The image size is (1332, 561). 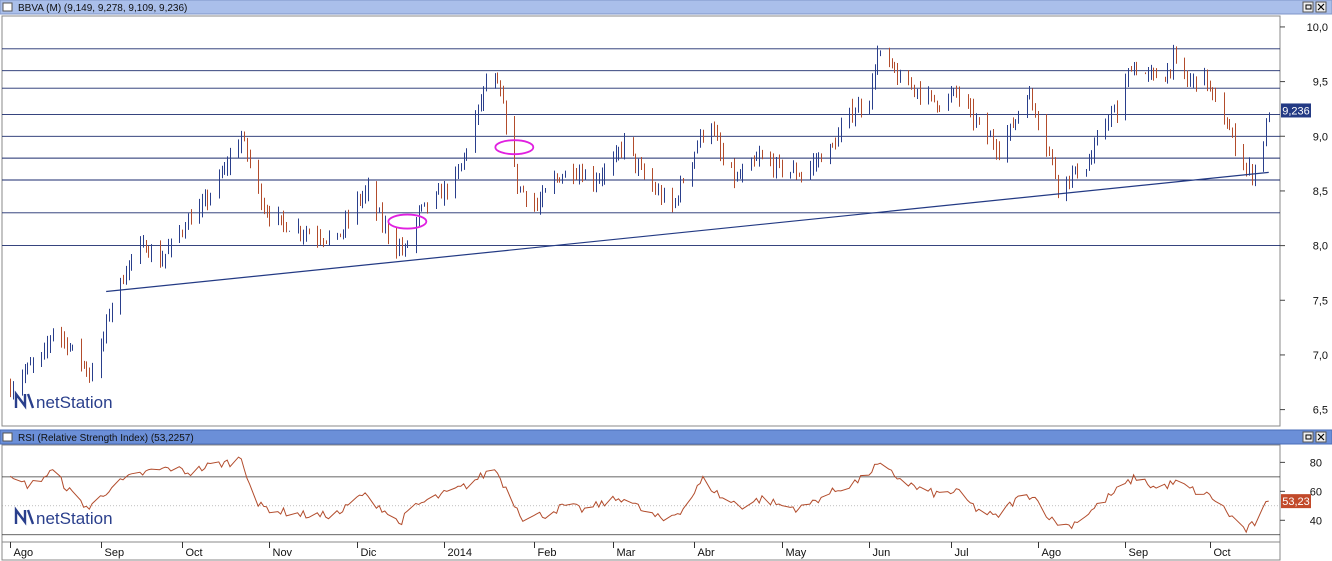 I want to click on price-tick-label: 9,5, so click(x=1320, y=83).